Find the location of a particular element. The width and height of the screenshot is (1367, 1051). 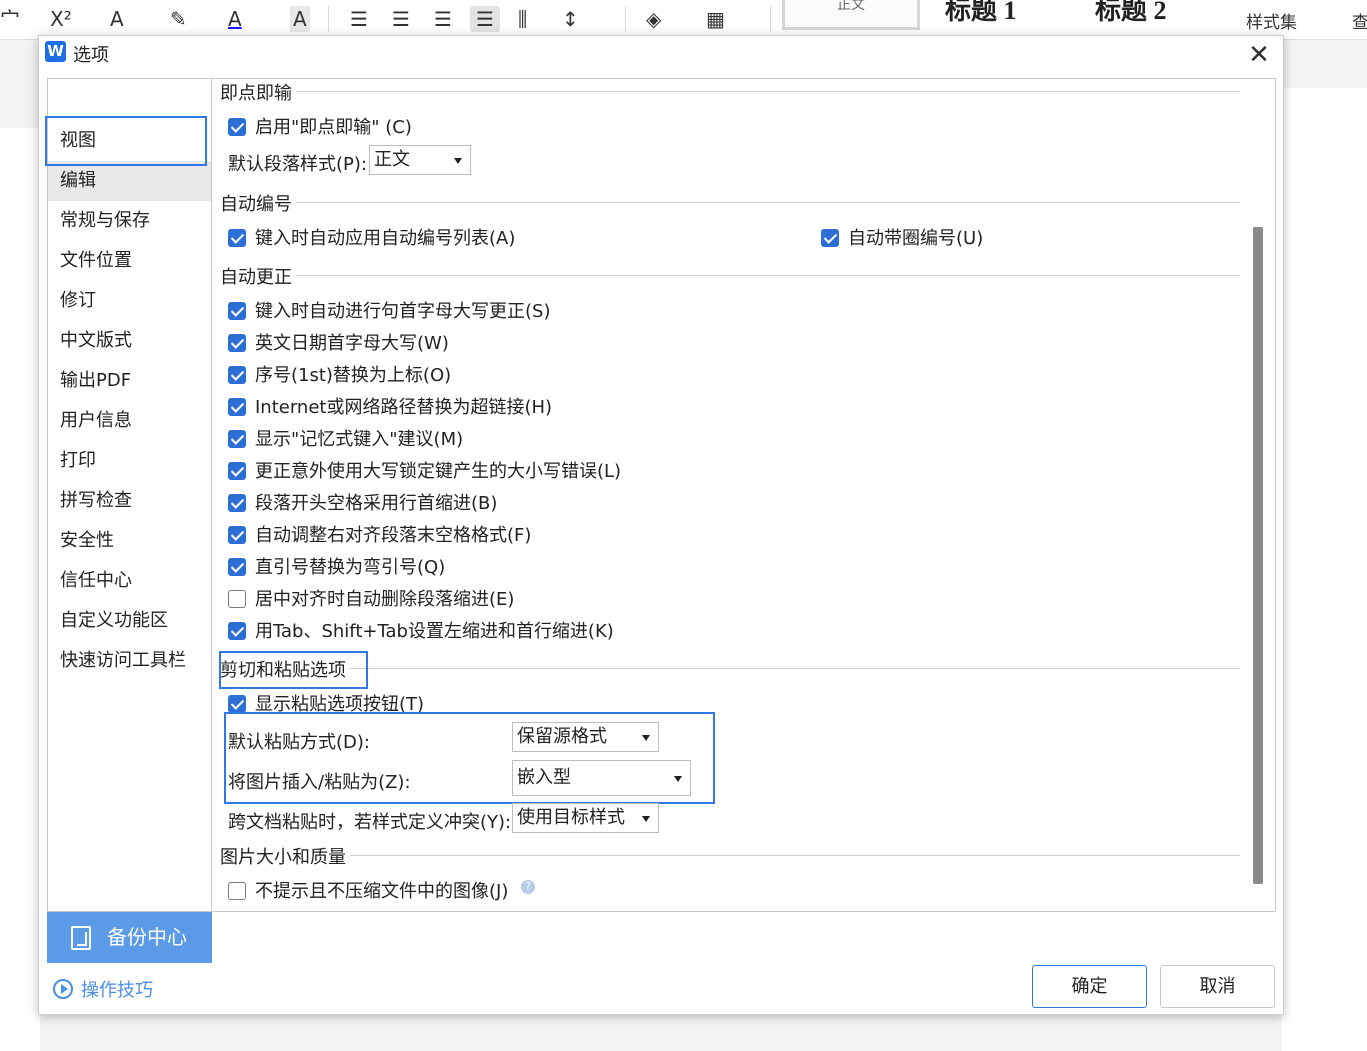

scrollbar-thumb is located at coordinates (1258, 555).